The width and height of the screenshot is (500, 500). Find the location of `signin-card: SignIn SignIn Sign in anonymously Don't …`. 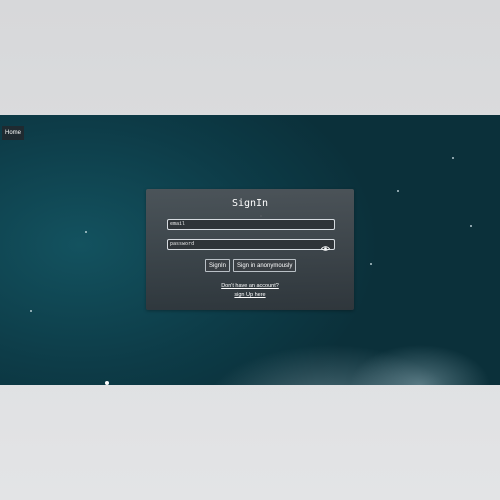

signin-card: SignIn SignIn Sign in anonymously Don't … is located at coordinates (250, 249).